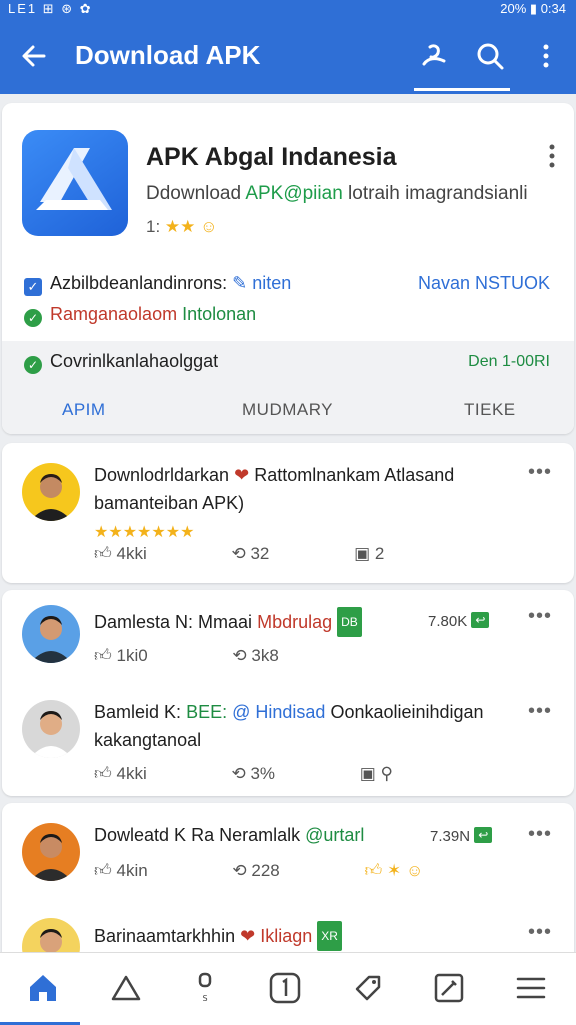 This screenshot has height=1025, width=576. I want to click on menu-icon, so click(531, 988).